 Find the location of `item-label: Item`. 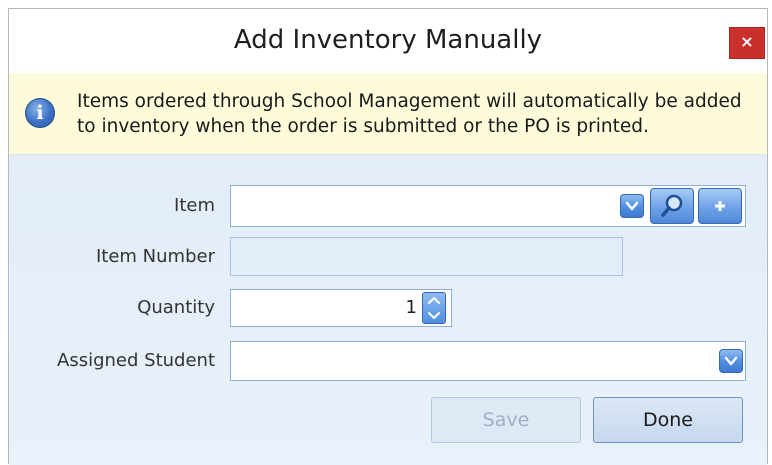

item-label: Item is located at coordinates (194, 205).